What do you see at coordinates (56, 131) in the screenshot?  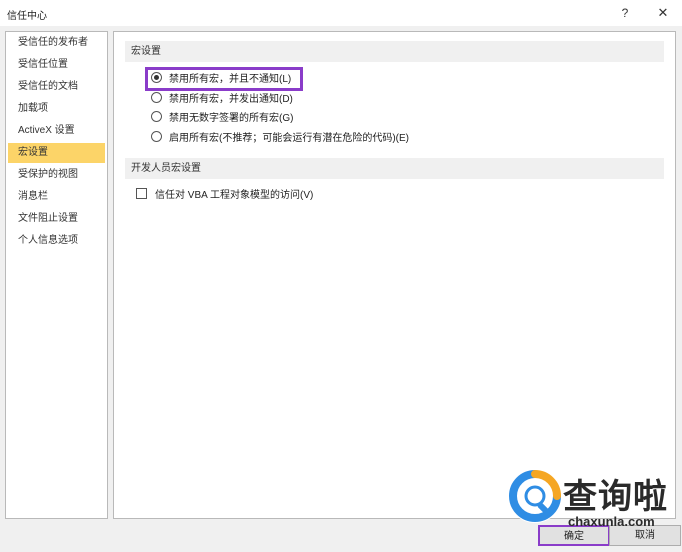 I see `sidebar-item-activex-settings: ActiveX 设置` at bounding box center [56, 131].